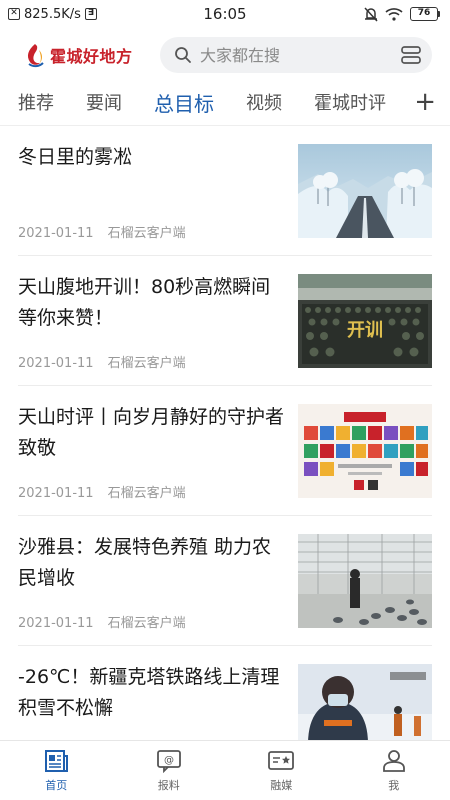  I want to click on news-item: 天山腹地开训！80秒高燃瞬间等你来赞！ 2021-01-11 石榴云客户端 开训, so click(225, 321).